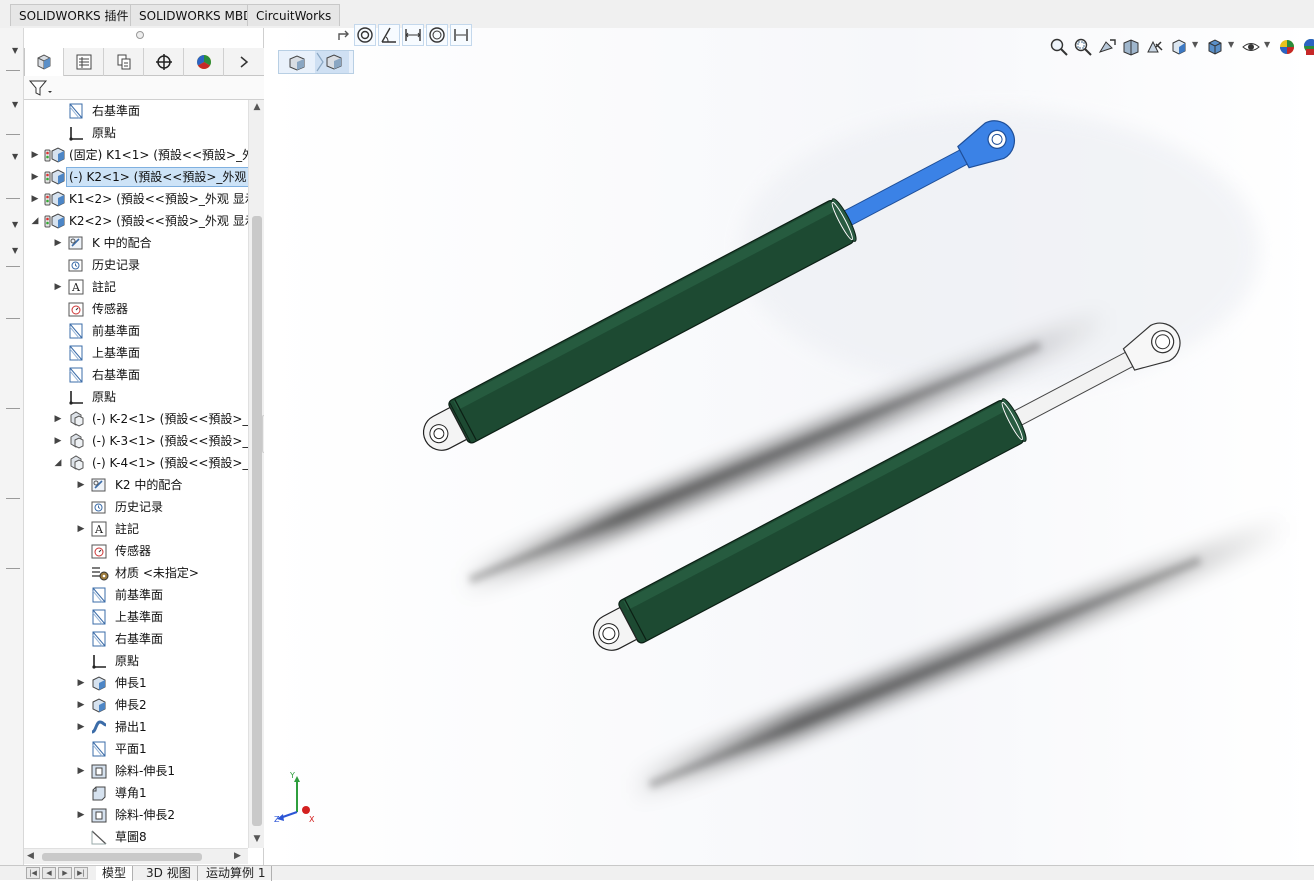 The image size is (1314, 881). Describe the element at coordinates (365, 35) in the screenshot. I see `concentric-mate-icon` at that location.